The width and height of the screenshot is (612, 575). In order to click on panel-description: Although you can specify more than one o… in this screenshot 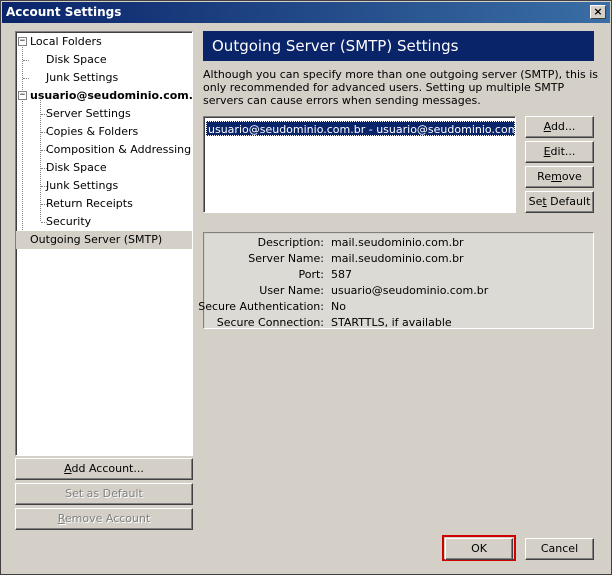, I will do `click(401, 87)`.